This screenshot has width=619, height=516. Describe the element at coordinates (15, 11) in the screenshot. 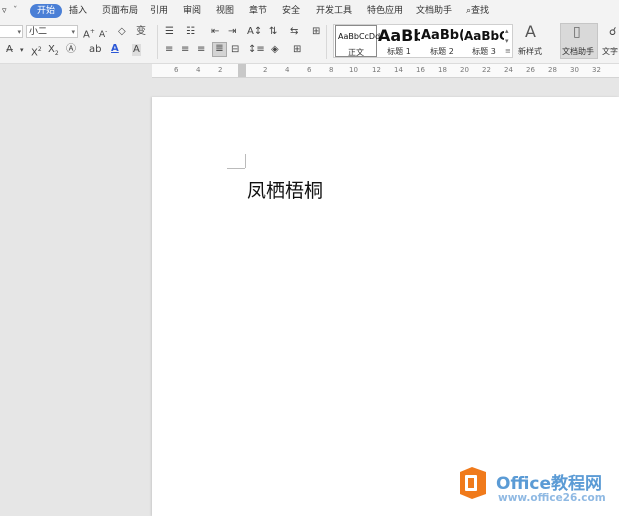

I see `tabs-collapse-icon: ˇ` at that location.